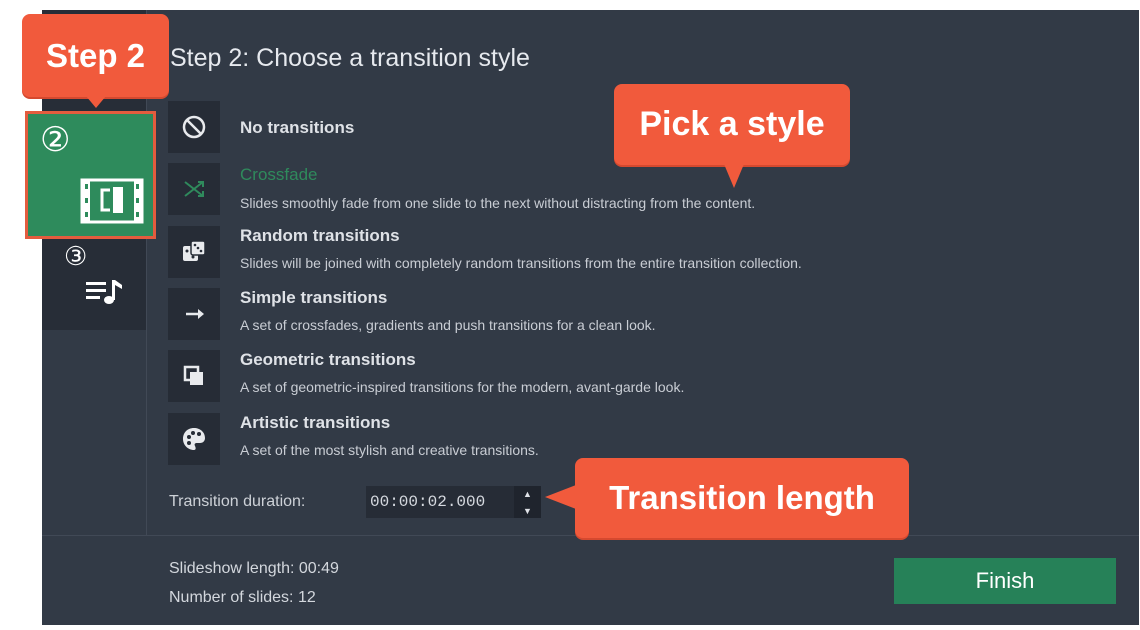 This screenshot has height=630, width=1140. I want to click on dice-icon, so click(194, 252).